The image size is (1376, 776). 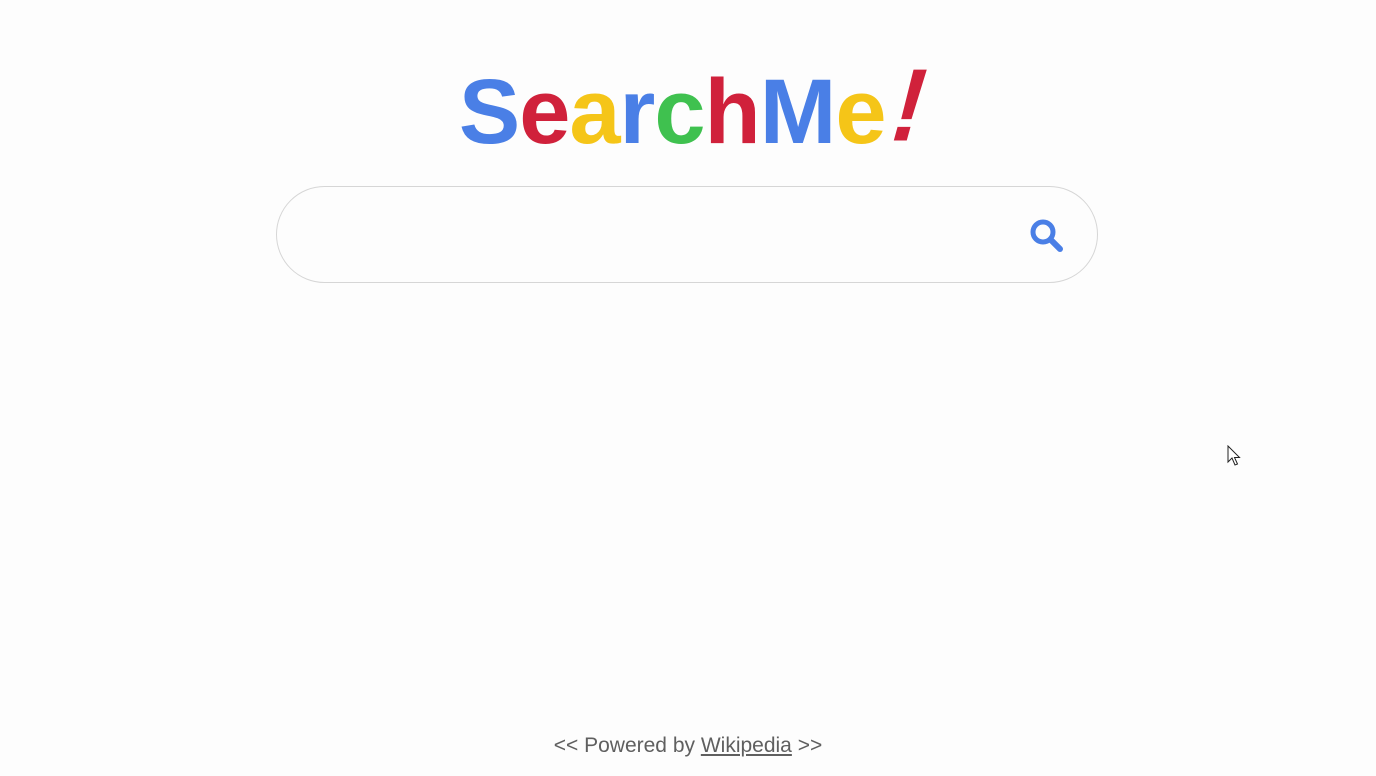 I want to click on logo-letter: !, so click(x=908, y=106).